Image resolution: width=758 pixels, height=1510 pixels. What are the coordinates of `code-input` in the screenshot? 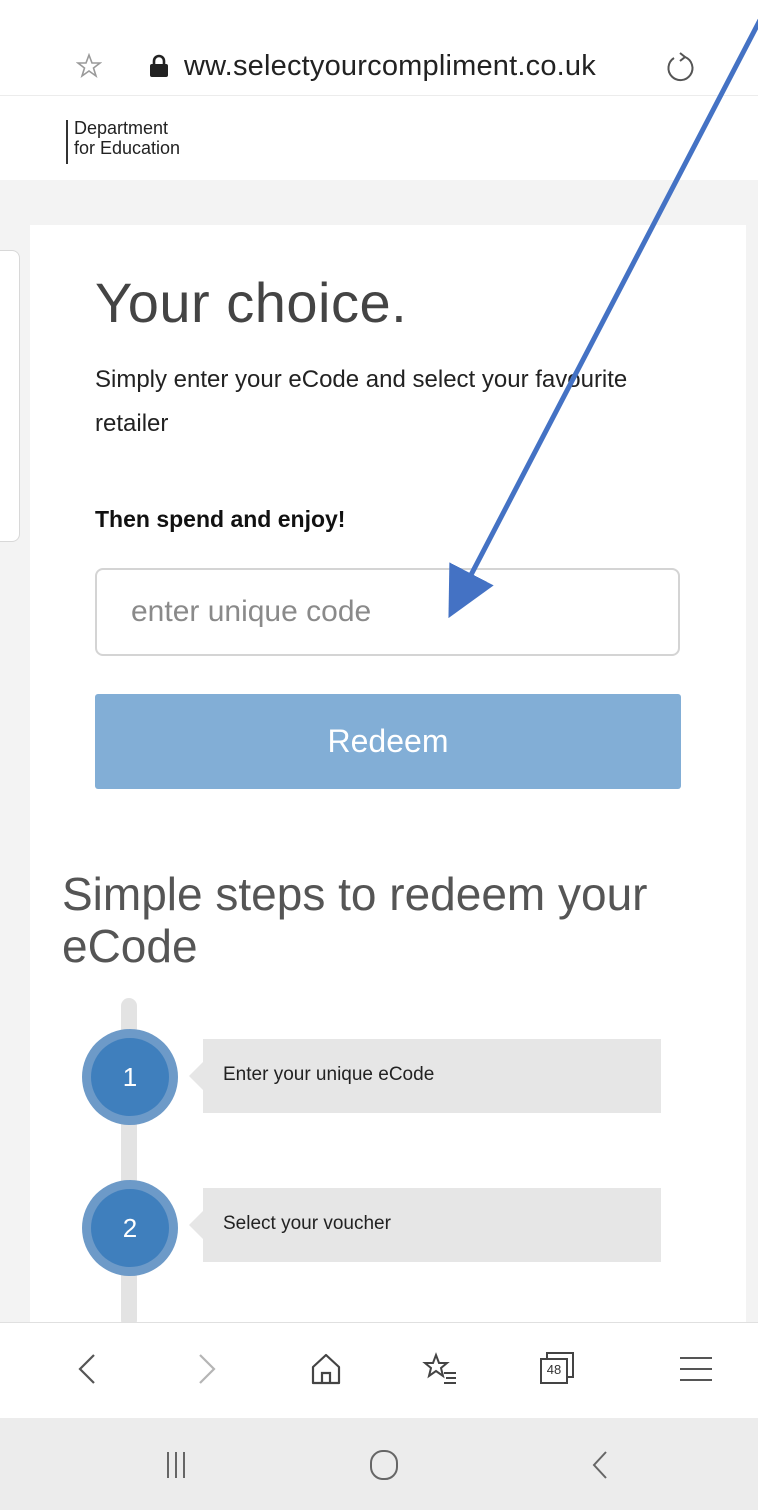 It's located at (387, 612).